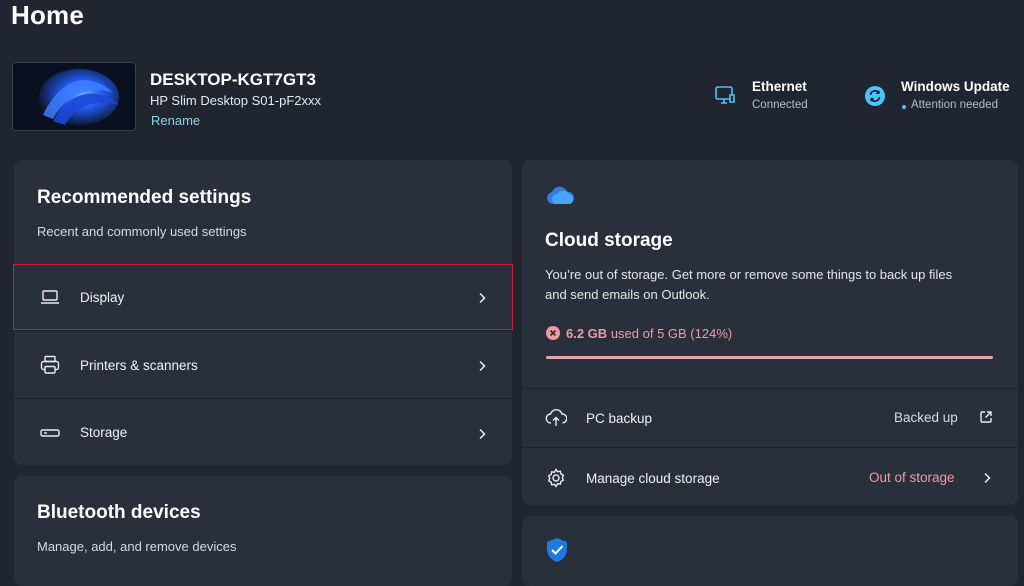 This screenshot has height=586, width=1024. Describe the element at coordinates (175, 120) in the screenshot. I see `rename-link: Rename` at that location.